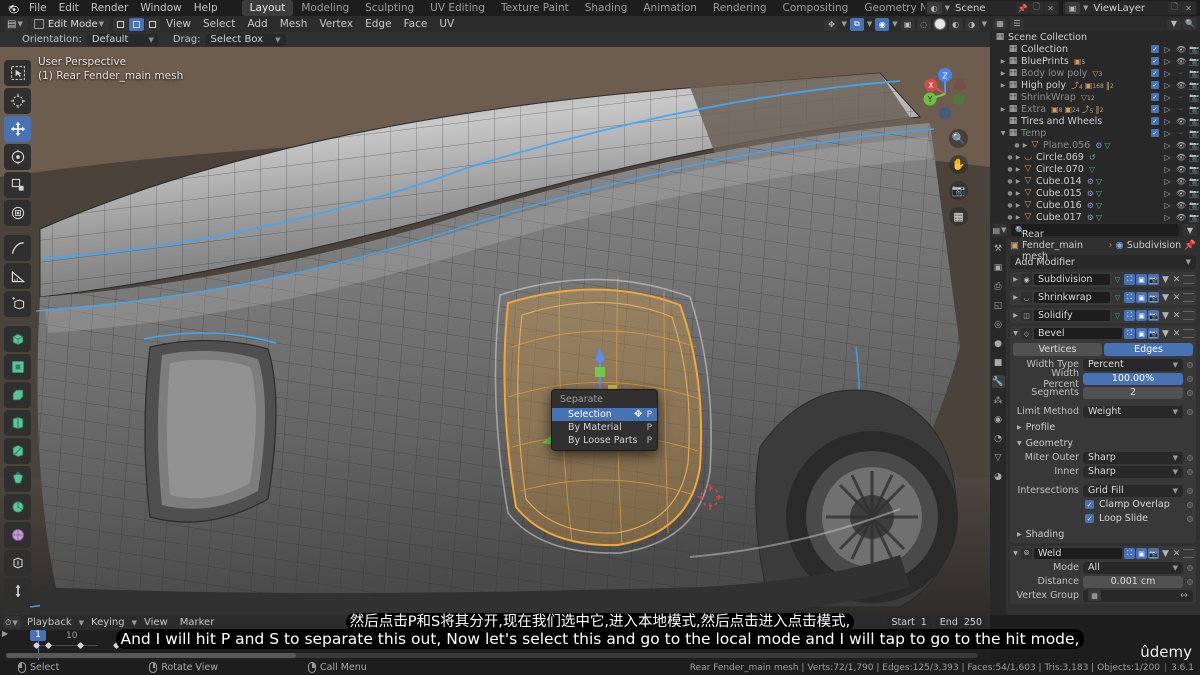  Describe the element at coordinates (17, 563) in the screenshot. I see `shrink-fatten-tool-button` at that location.